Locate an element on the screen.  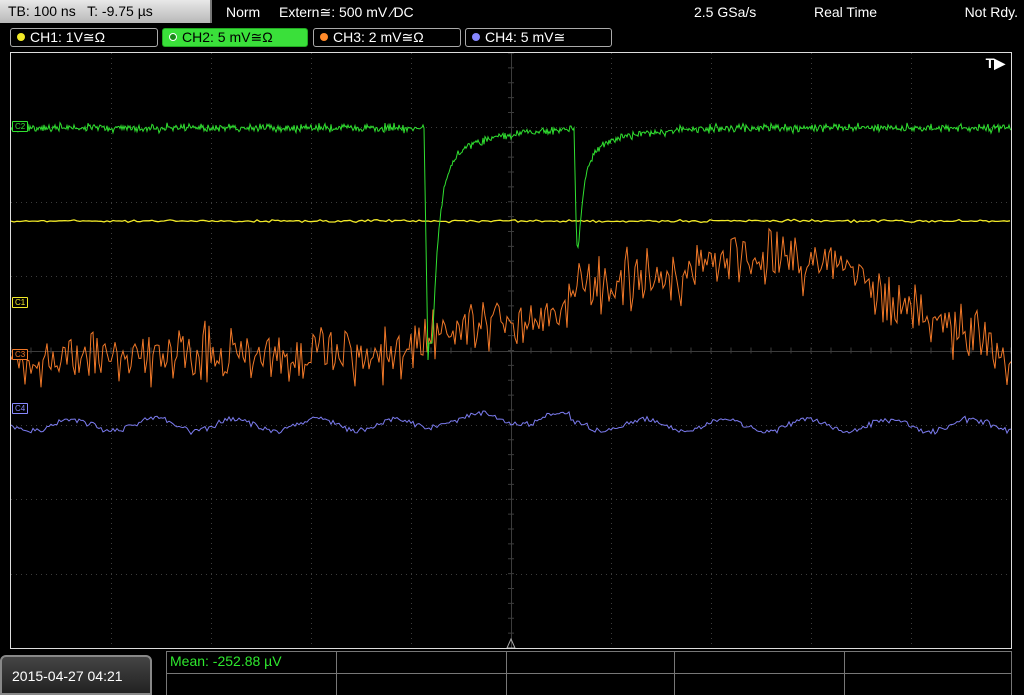
mean-measurement: Mean: -252.88 µV is located at coordinates (226, 661).